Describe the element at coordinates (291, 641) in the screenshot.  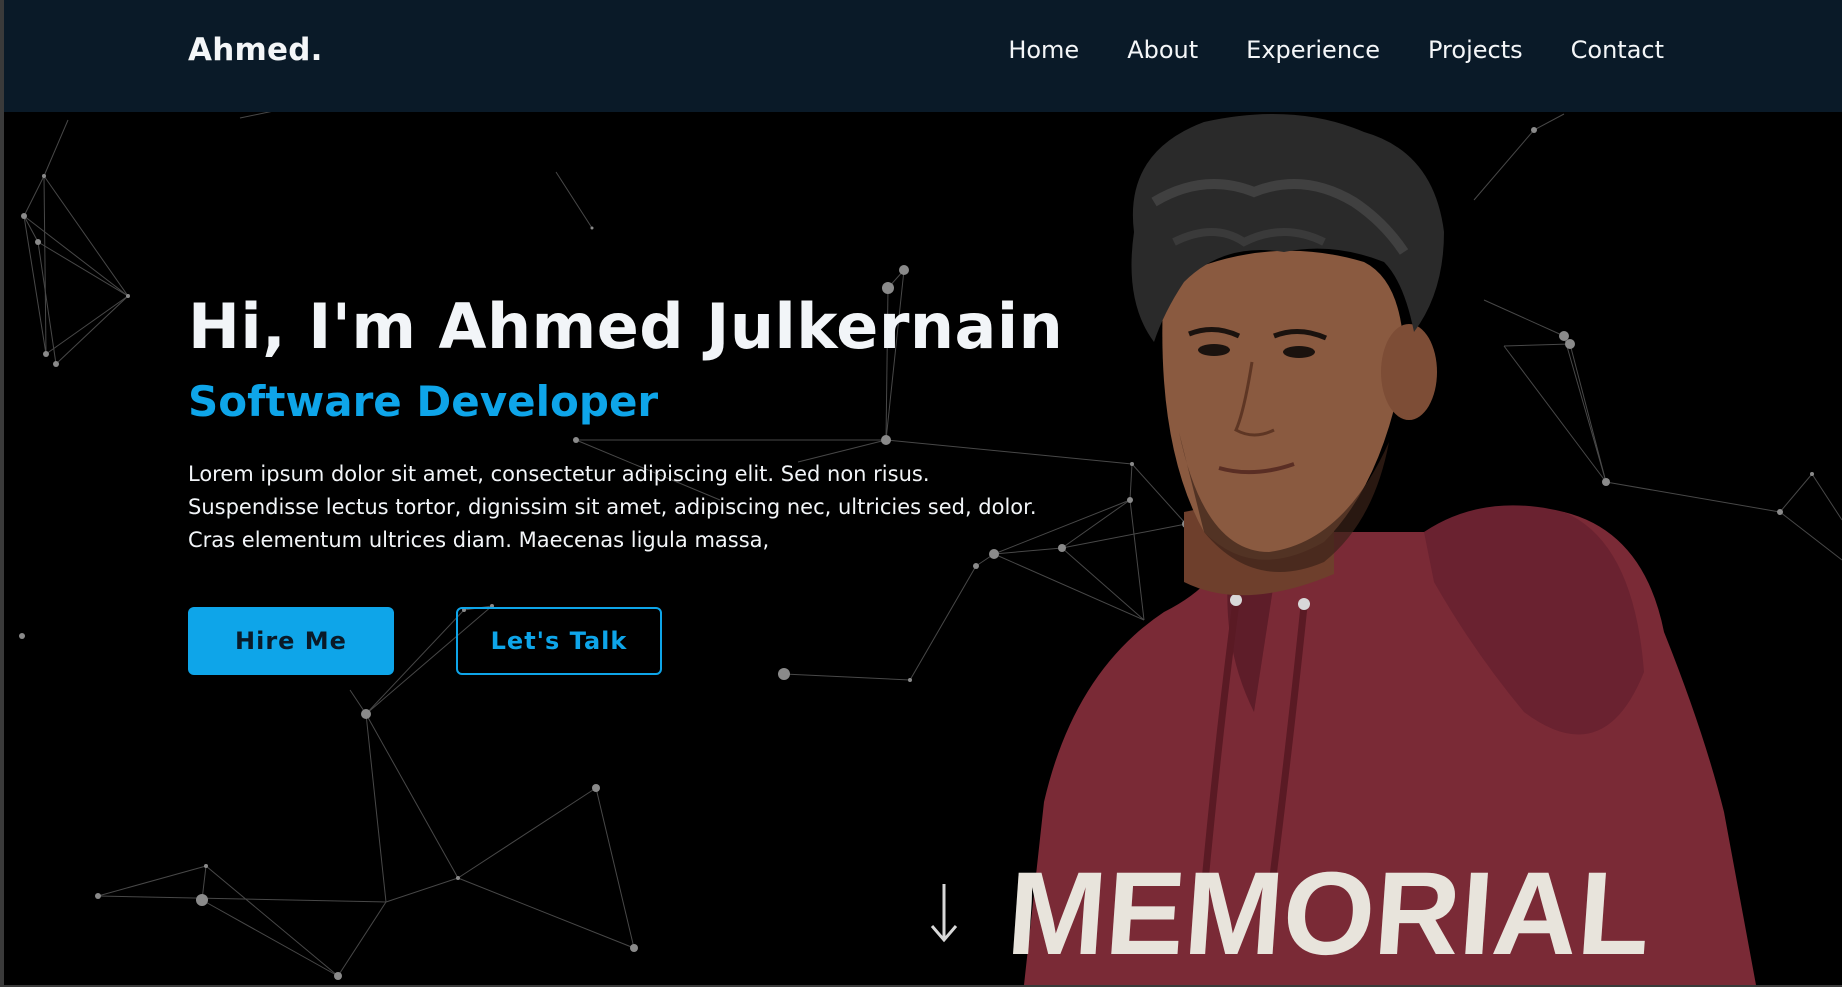
I see `hire-me-button: Hire Me` at that location.